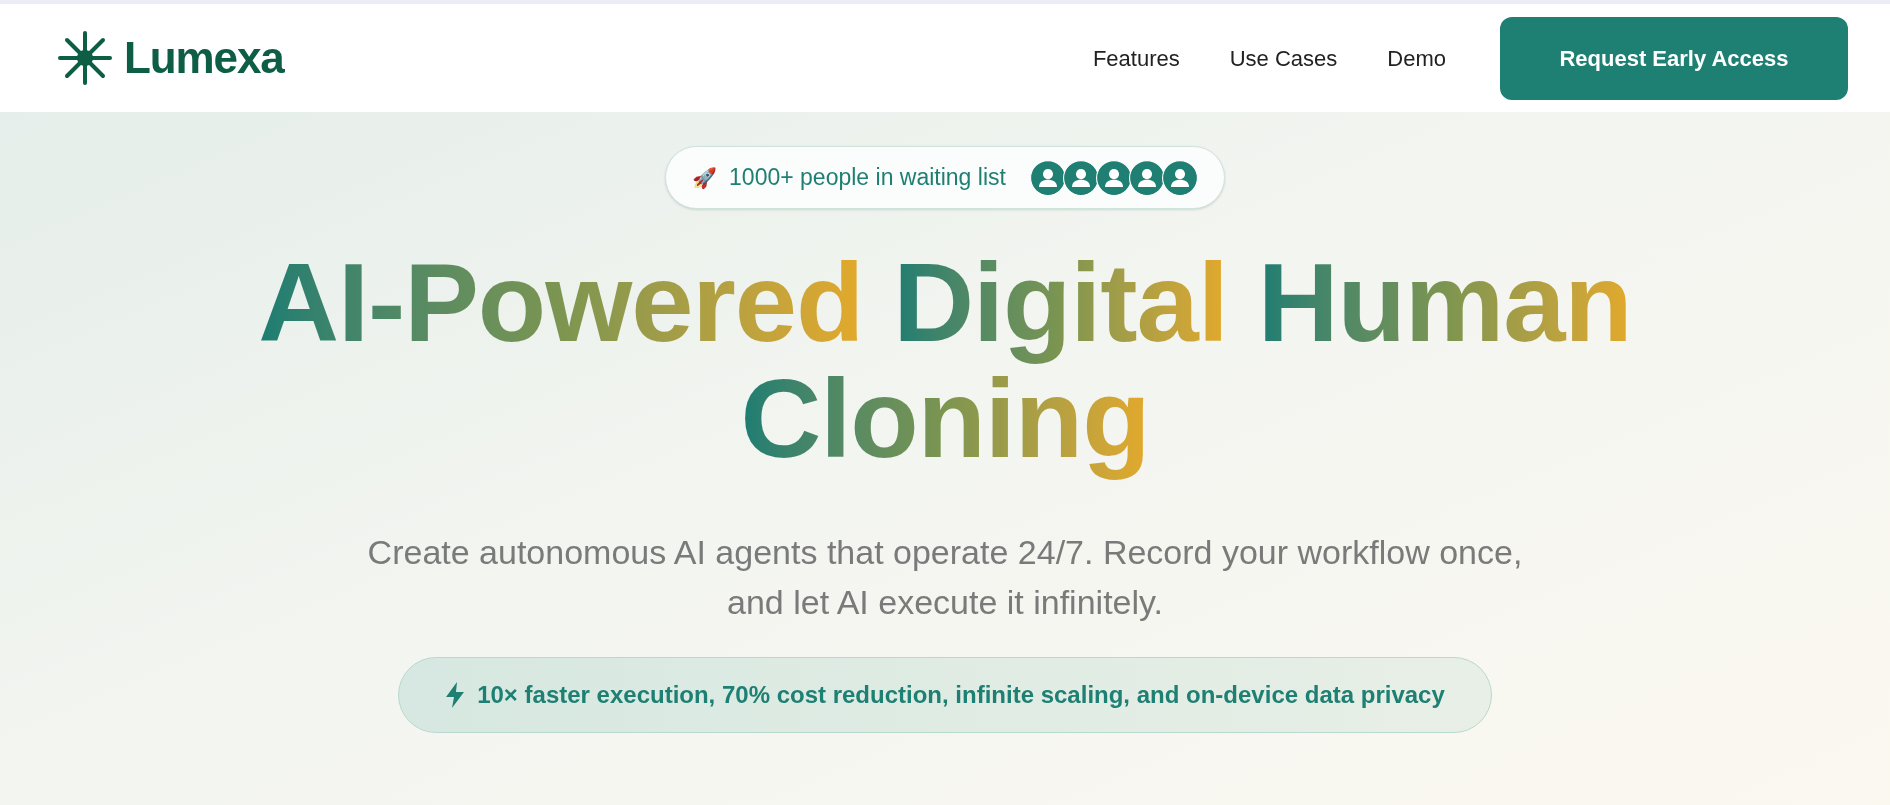 Image resolution: width=1890 pixels, height=805 pixels. What do you see at coordinates (961, 695) in the screenshot?
I see `highlight-text: 10× faster execution, 70% cost reduction, infinite scaling, and on-device data privacy` at bounding box center [961, 695].